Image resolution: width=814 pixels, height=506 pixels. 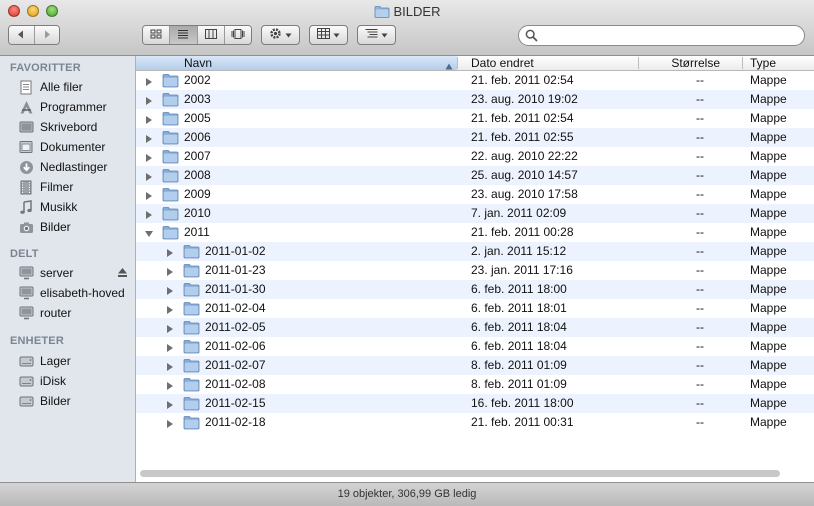 What do you see at coordinates (475, 289) in the screenshot?
I see `table-row: 2011-01-30 6. feb. 2011 18:00 -- Mappe` at bounding box center [475, 289].